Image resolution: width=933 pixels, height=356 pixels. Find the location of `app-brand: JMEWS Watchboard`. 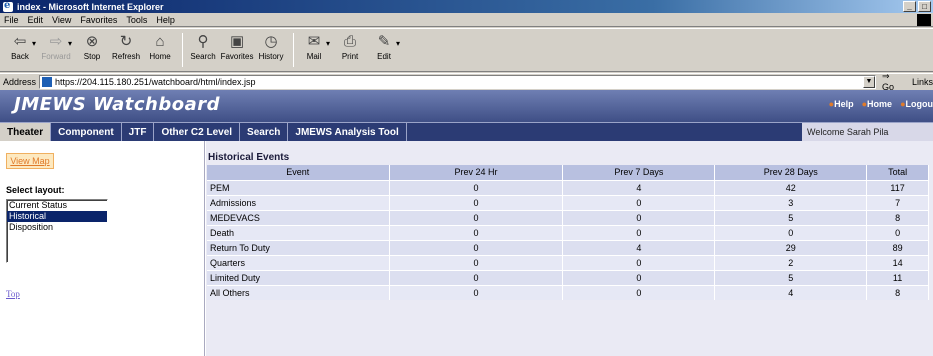

app-brand: JMEWS Watchboard is located at coordinates (117, 104).